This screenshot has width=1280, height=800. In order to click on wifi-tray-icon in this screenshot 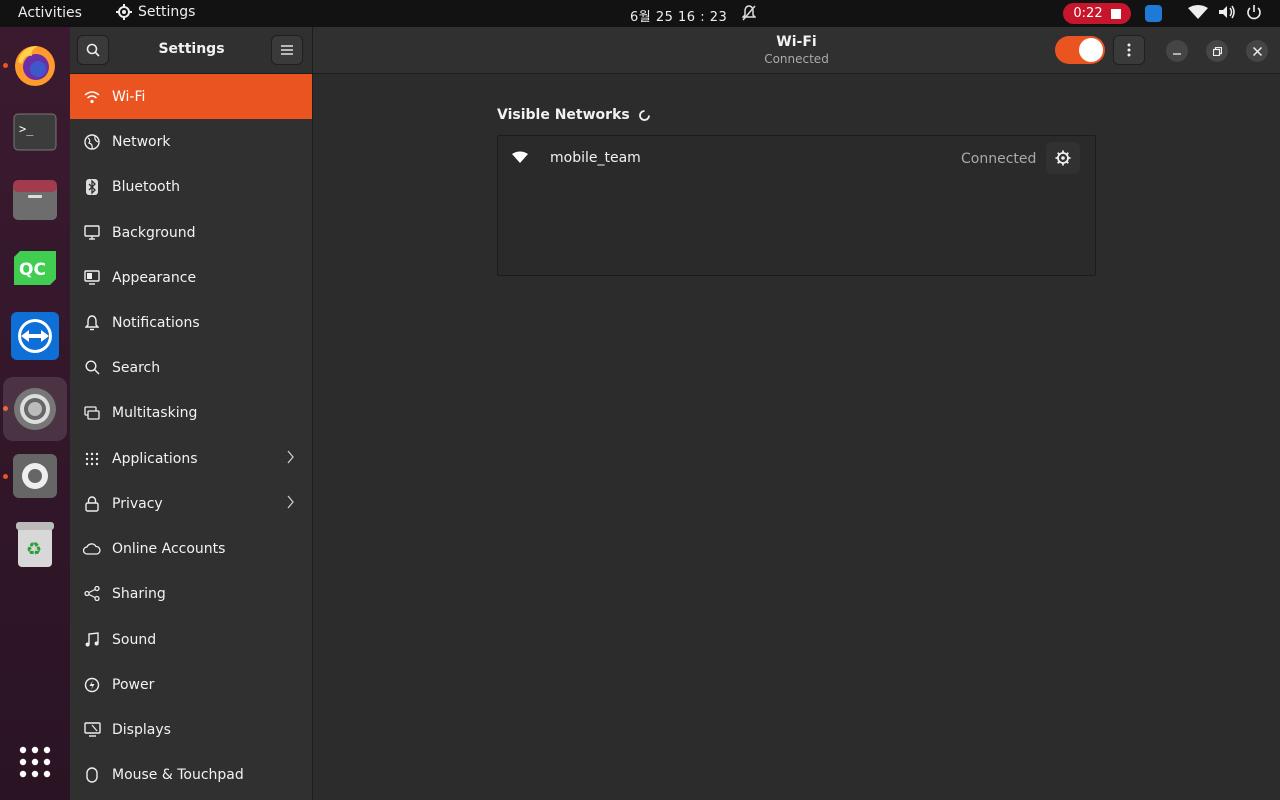, I will do `click(1198, 12)`.